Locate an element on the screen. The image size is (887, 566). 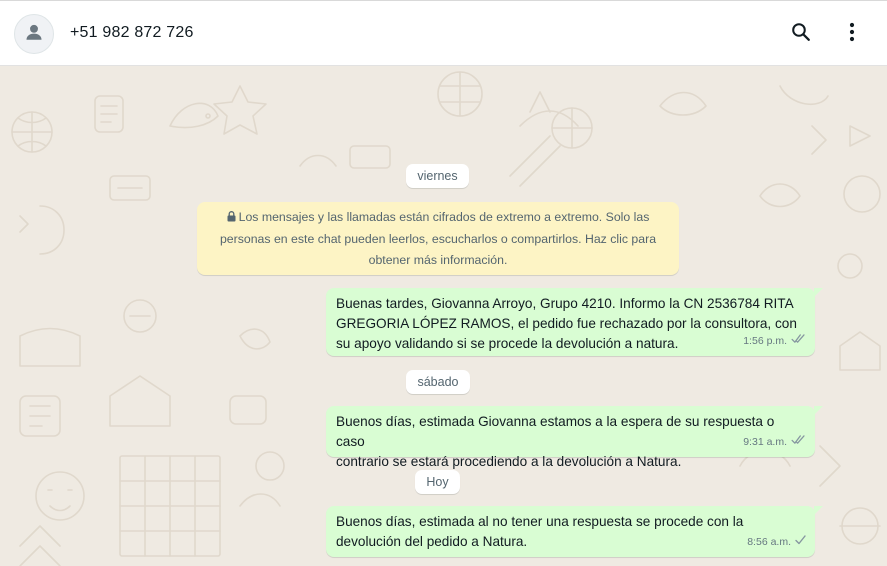
default-user-avatar-icon is located at coordinates (34, 34).